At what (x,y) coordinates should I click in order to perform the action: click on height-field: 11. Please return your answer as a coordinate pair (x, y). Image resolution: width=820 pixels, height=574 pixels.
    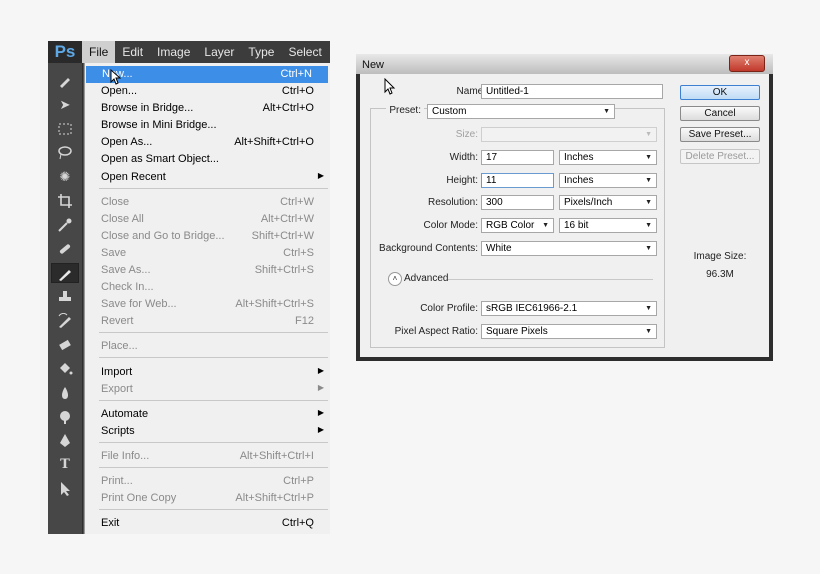
    Looking at the image, I should click on (517, 180).